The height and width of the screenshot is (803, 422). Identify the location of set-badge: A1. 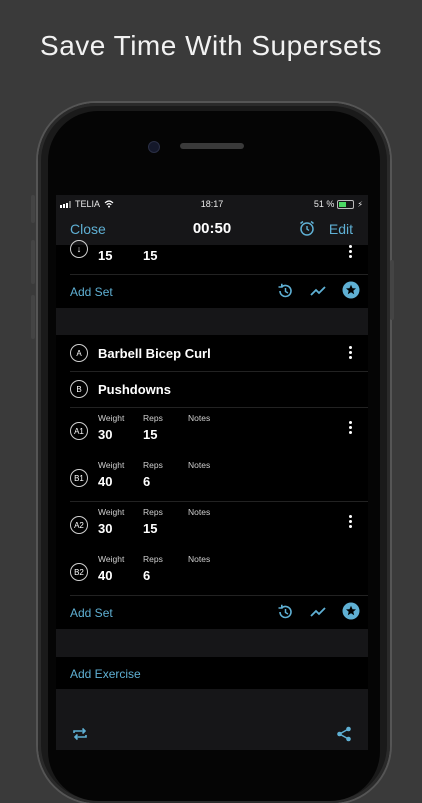
(79, 431).